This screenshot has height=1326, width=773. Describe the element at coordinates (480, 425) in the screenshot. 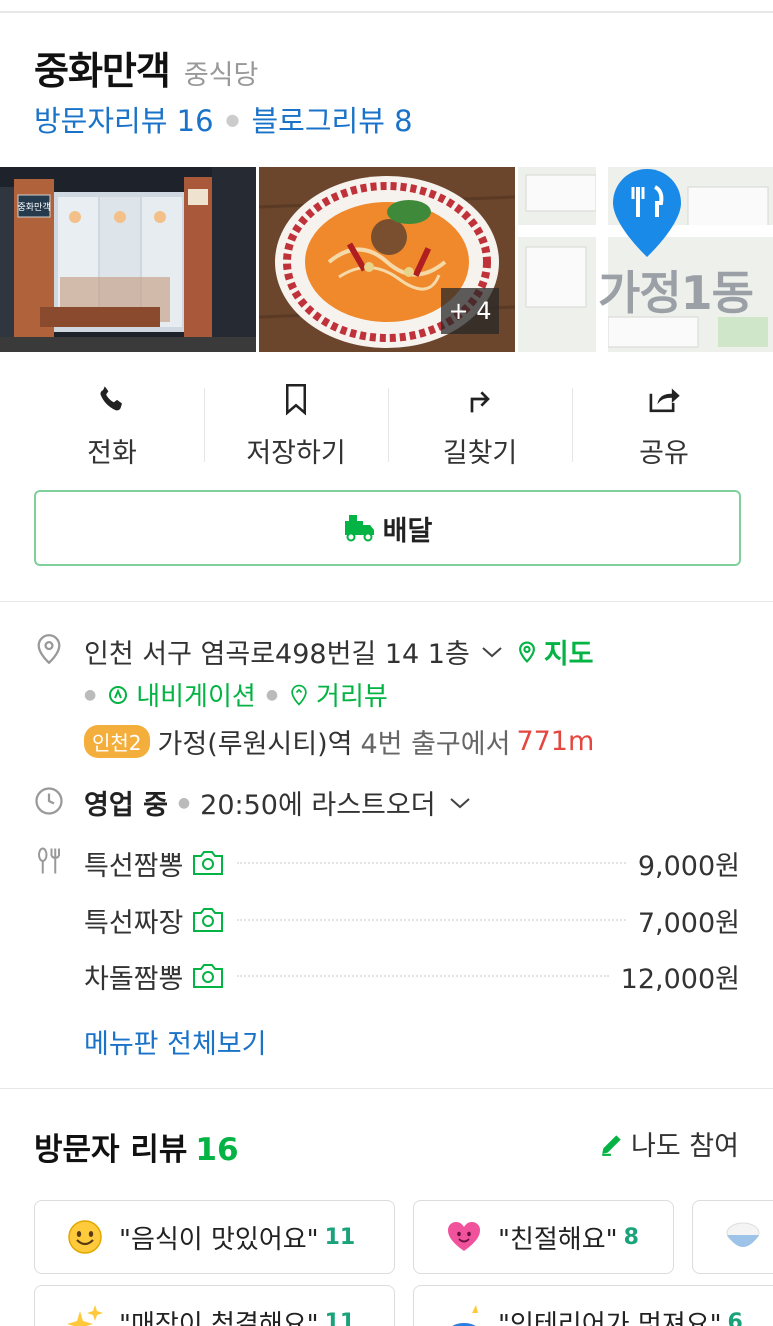

I see `directions-button: 길찾기` at that location.